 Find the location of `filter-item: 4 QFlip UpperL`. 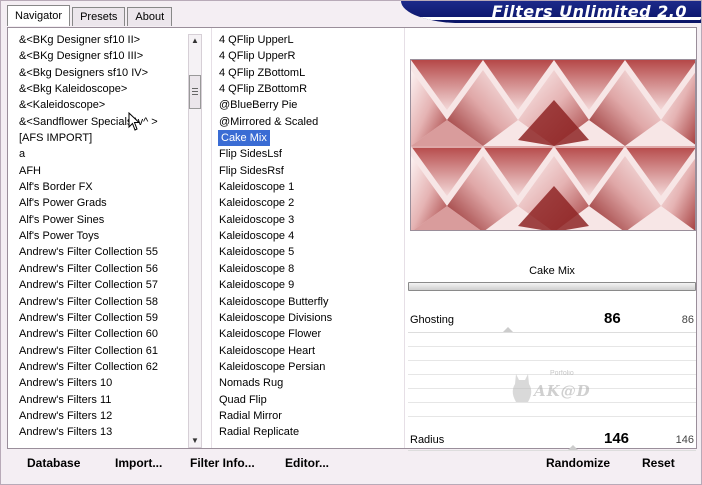

filter-item: 4 QFlip UpperL is located at coordinates (311, 40).